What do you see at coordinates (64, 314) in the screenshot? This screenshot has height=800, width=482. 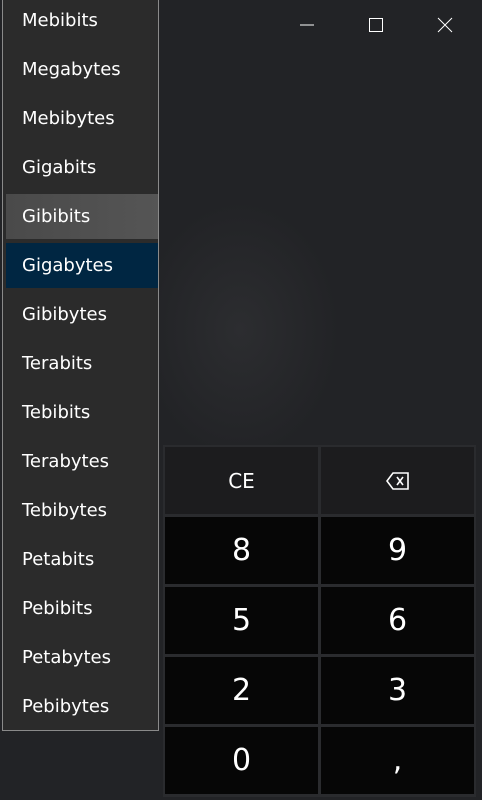 I see `unit-option-label: Gibibytes` at bounding box center [64, 314].